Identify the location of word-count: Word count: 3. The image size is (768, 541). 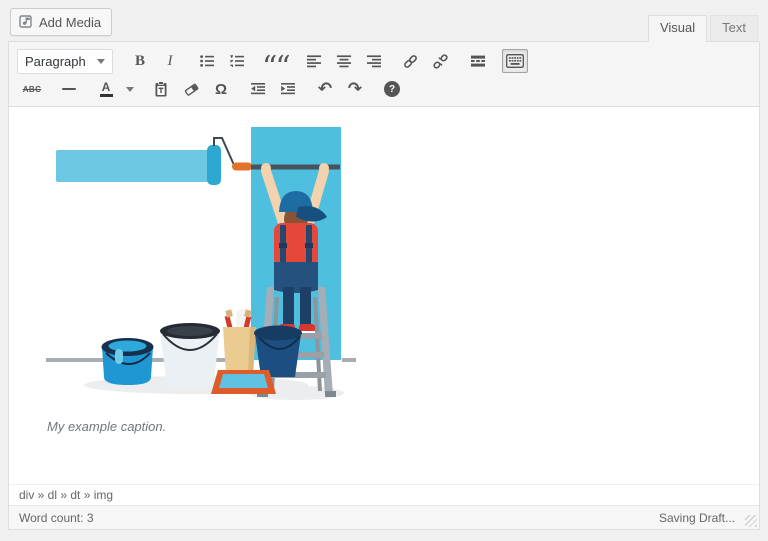
(56, 518).